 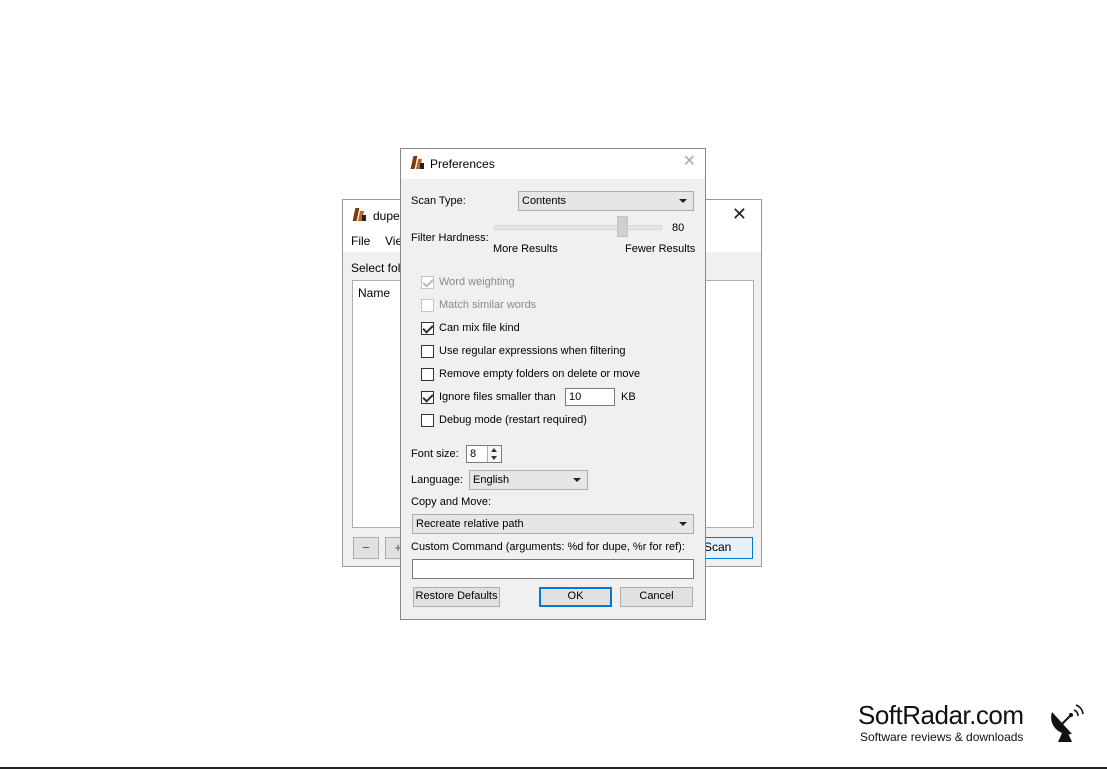 I want to click on language-value: English, so click(x=491, y=480).